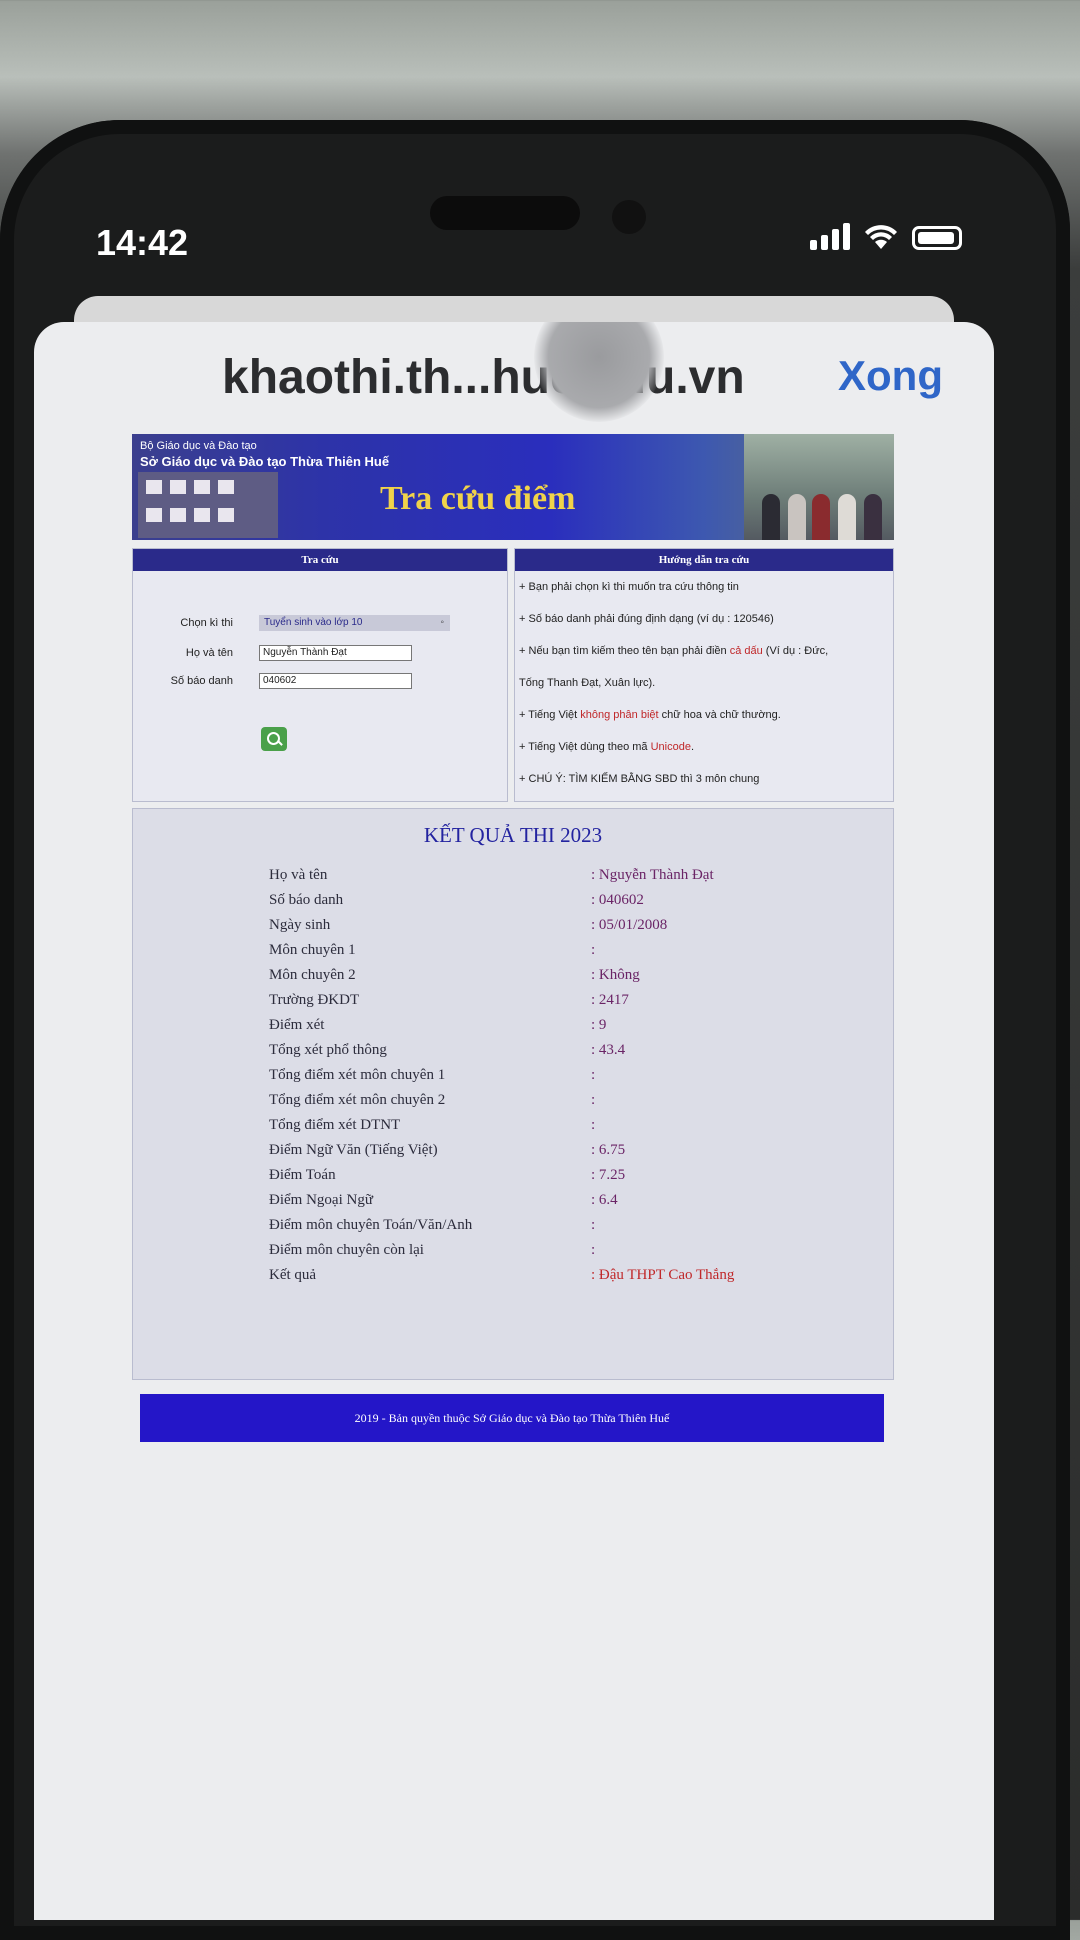 The image size is (1080, 1940). Describe the element at coordinates (604, 1200) in the screenshot. I see `result-value: : 6.4` at that location.